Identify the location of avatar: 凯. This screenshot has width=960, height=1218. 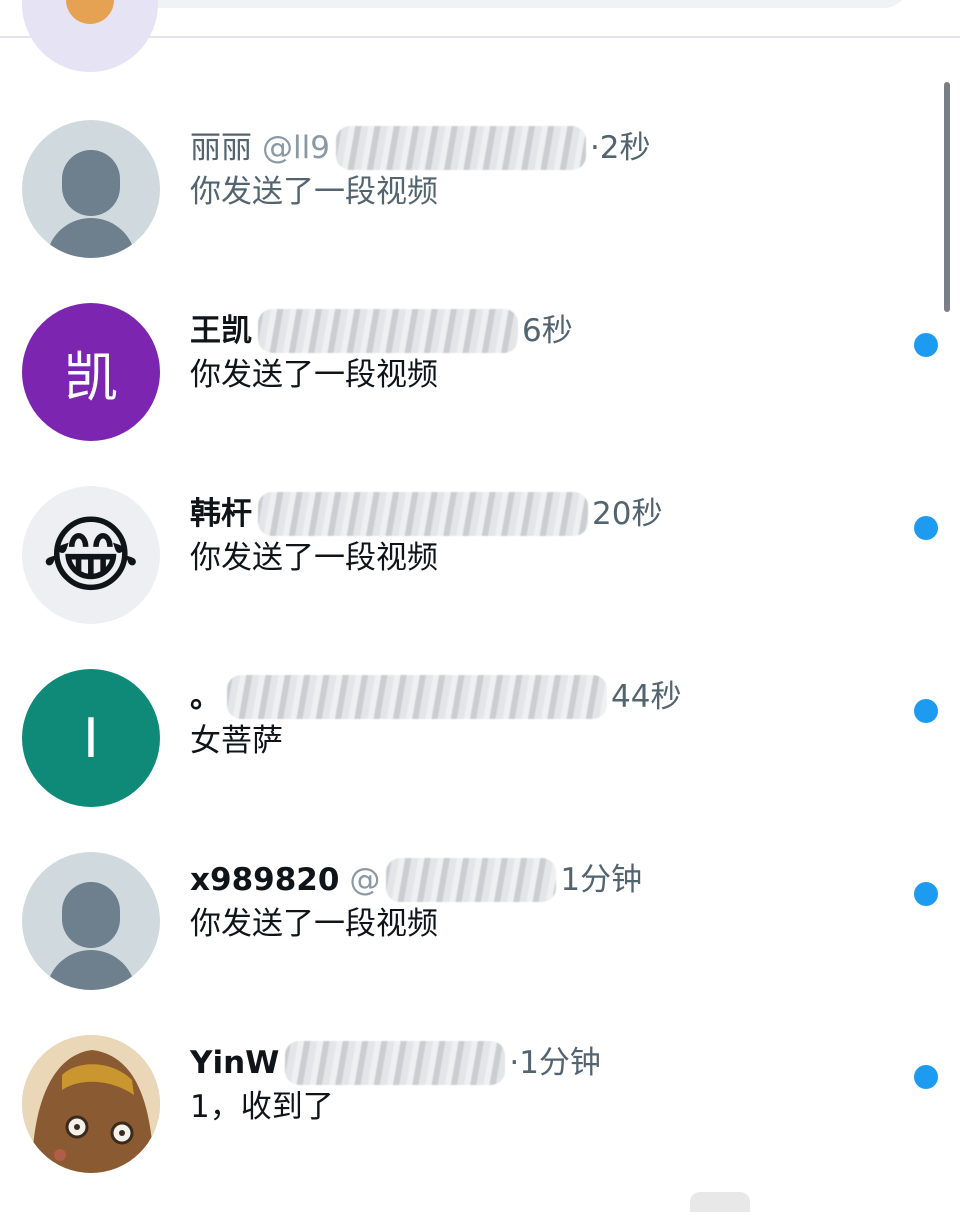
(91, 372).